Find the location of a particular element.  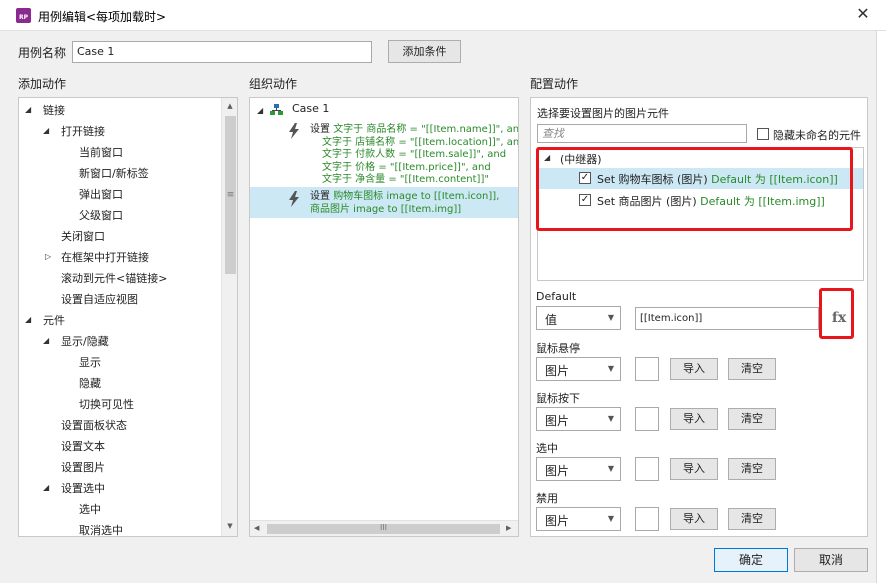

action-text-line: 文字于 付款人数 = "[[Item.sale]]", and is located at coordinates (414, 155).